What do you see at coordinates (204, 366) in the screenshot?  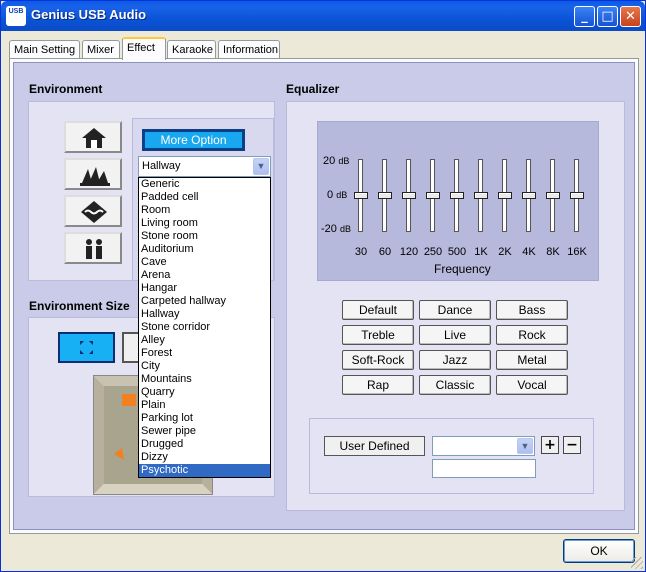 I see `environment-option: City` at bounding box center [204, 366].